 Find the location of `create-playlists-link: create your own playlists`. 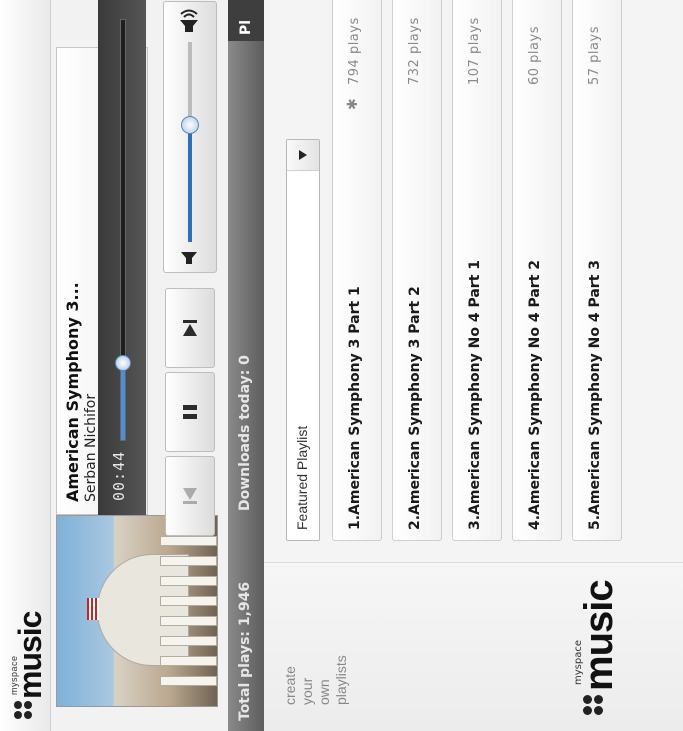

create-playlists-link: create your own playlists is located at coordinates (316, 680).